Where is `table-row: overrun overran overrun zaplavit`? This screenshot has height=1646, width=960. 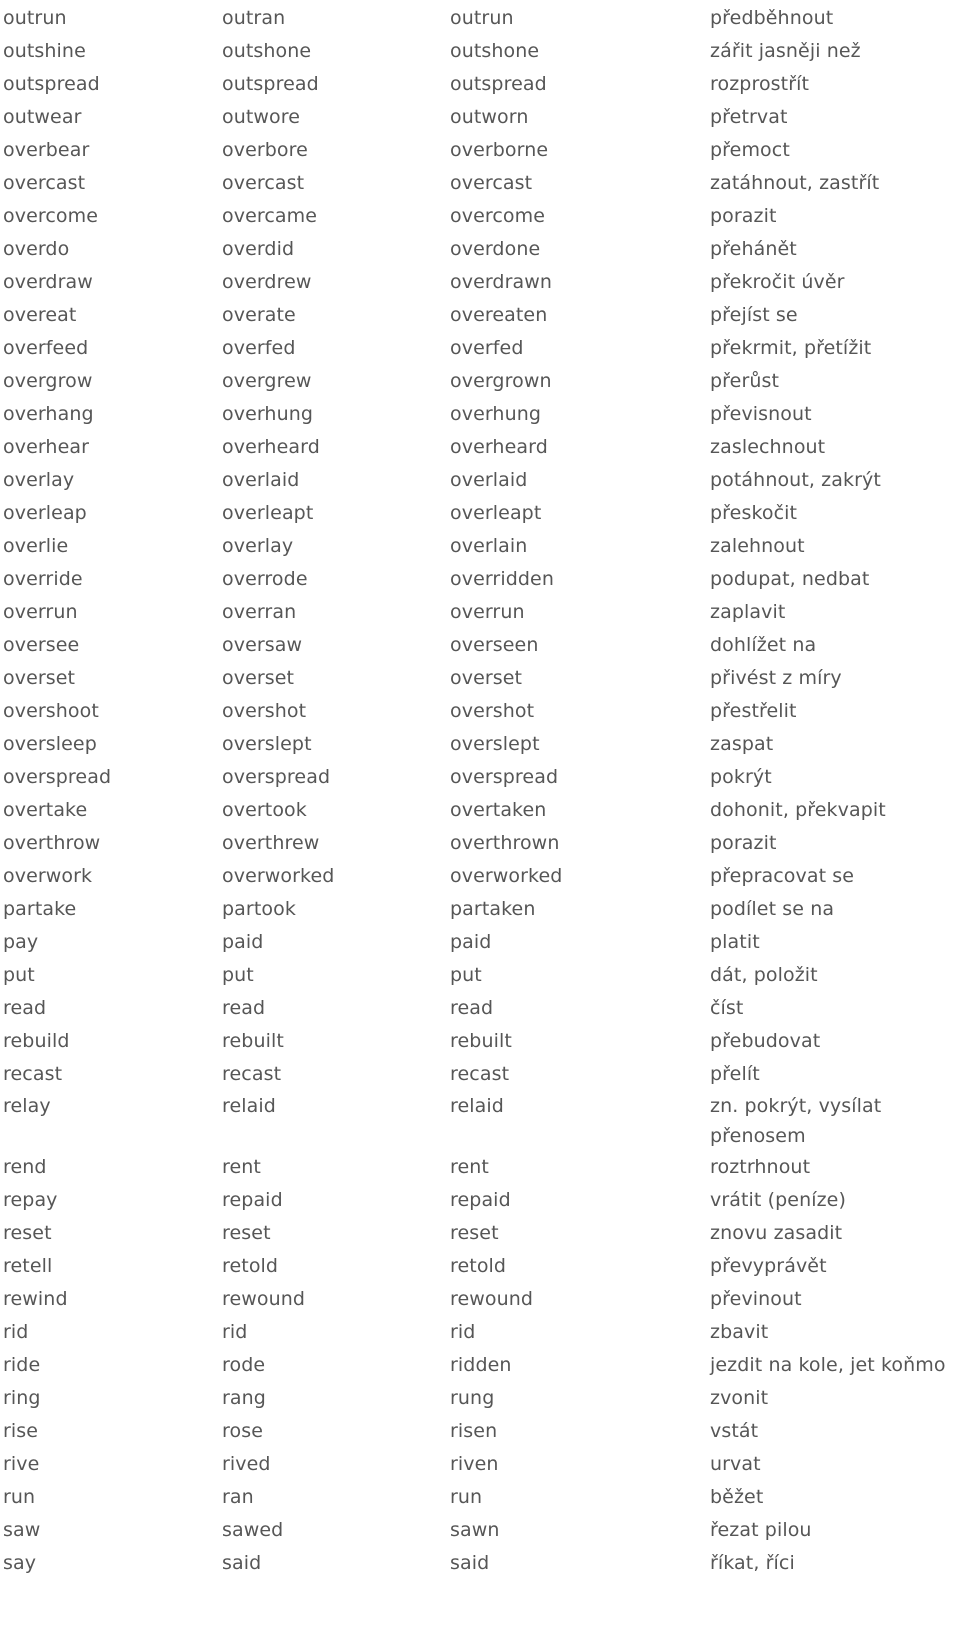 table-row: overrun overran overrun zaplavit is located at coordinates (480, 612).